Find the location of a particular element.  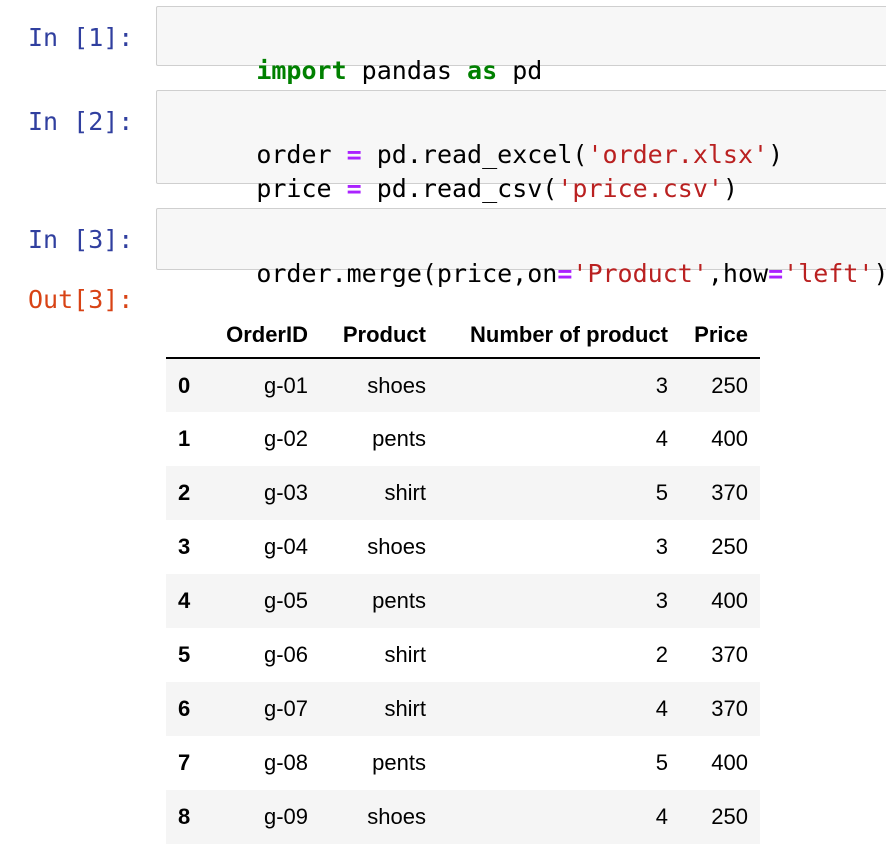

column-header-number-of-product: Number of product is located at coordinates (547, 335).